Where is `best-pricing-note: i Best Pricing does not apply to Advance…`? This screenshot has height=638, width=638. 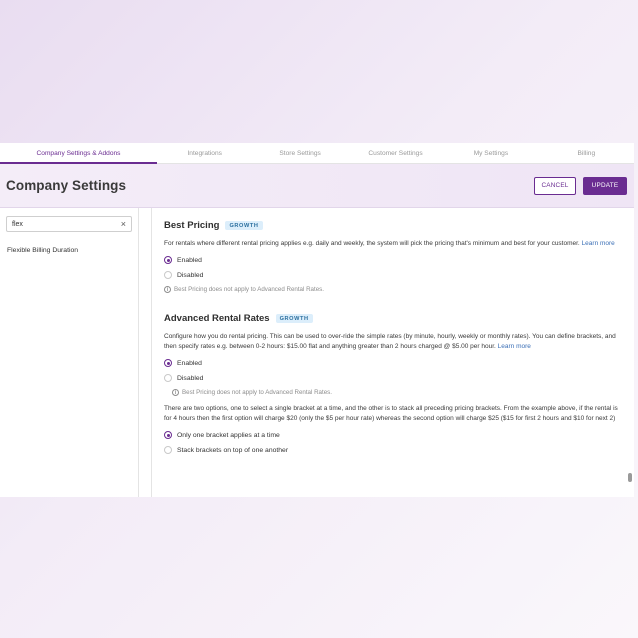 best-pricing-note: i Best Pricing does not apply to Advance… is located at coordinates (393, 289).